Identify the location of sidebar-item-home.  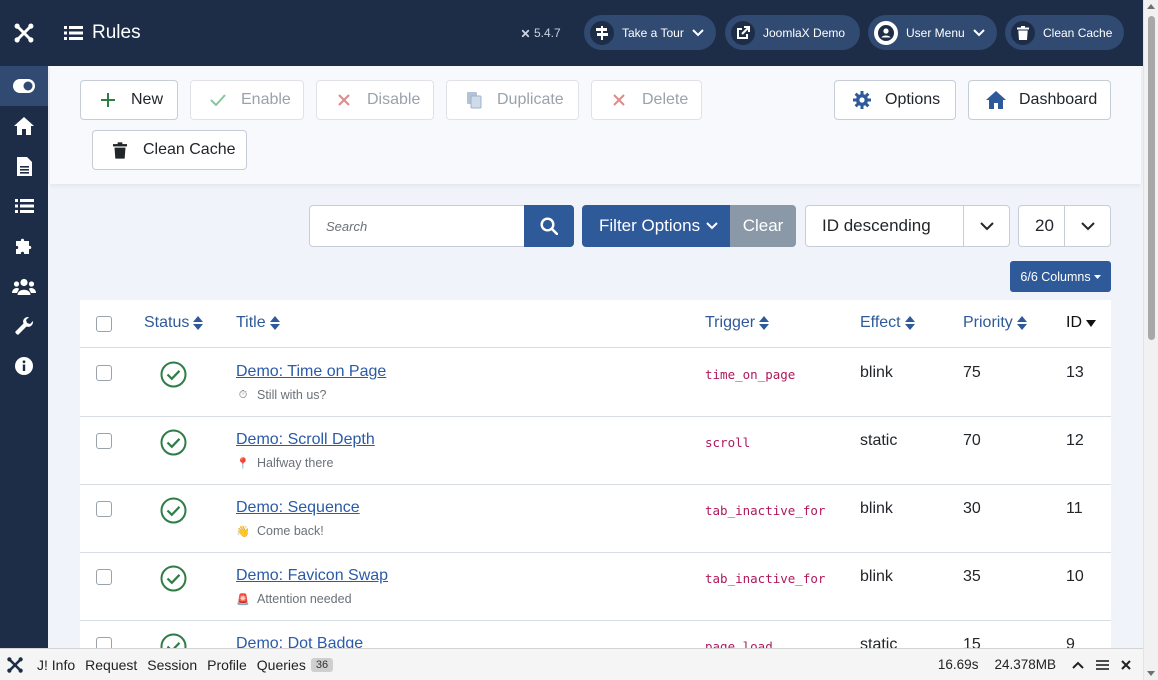
(24, 126).